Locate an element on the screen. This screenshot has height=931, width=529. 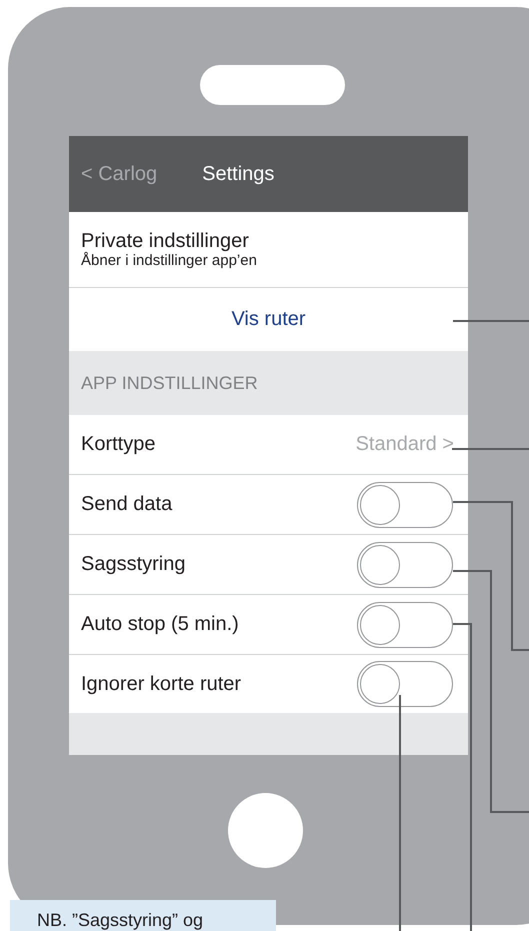
settings-row: Private indstillinger Åbner i indstillinger app’en is located at coordinates (268, 250).